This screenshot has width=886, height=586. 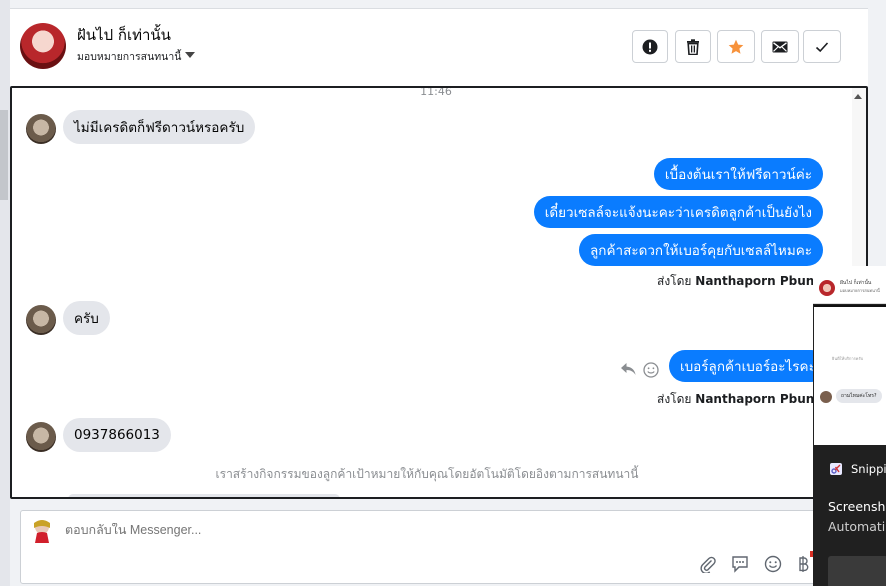 I want to click on notification-app-name: Snippi, so click(x=868, y=469).